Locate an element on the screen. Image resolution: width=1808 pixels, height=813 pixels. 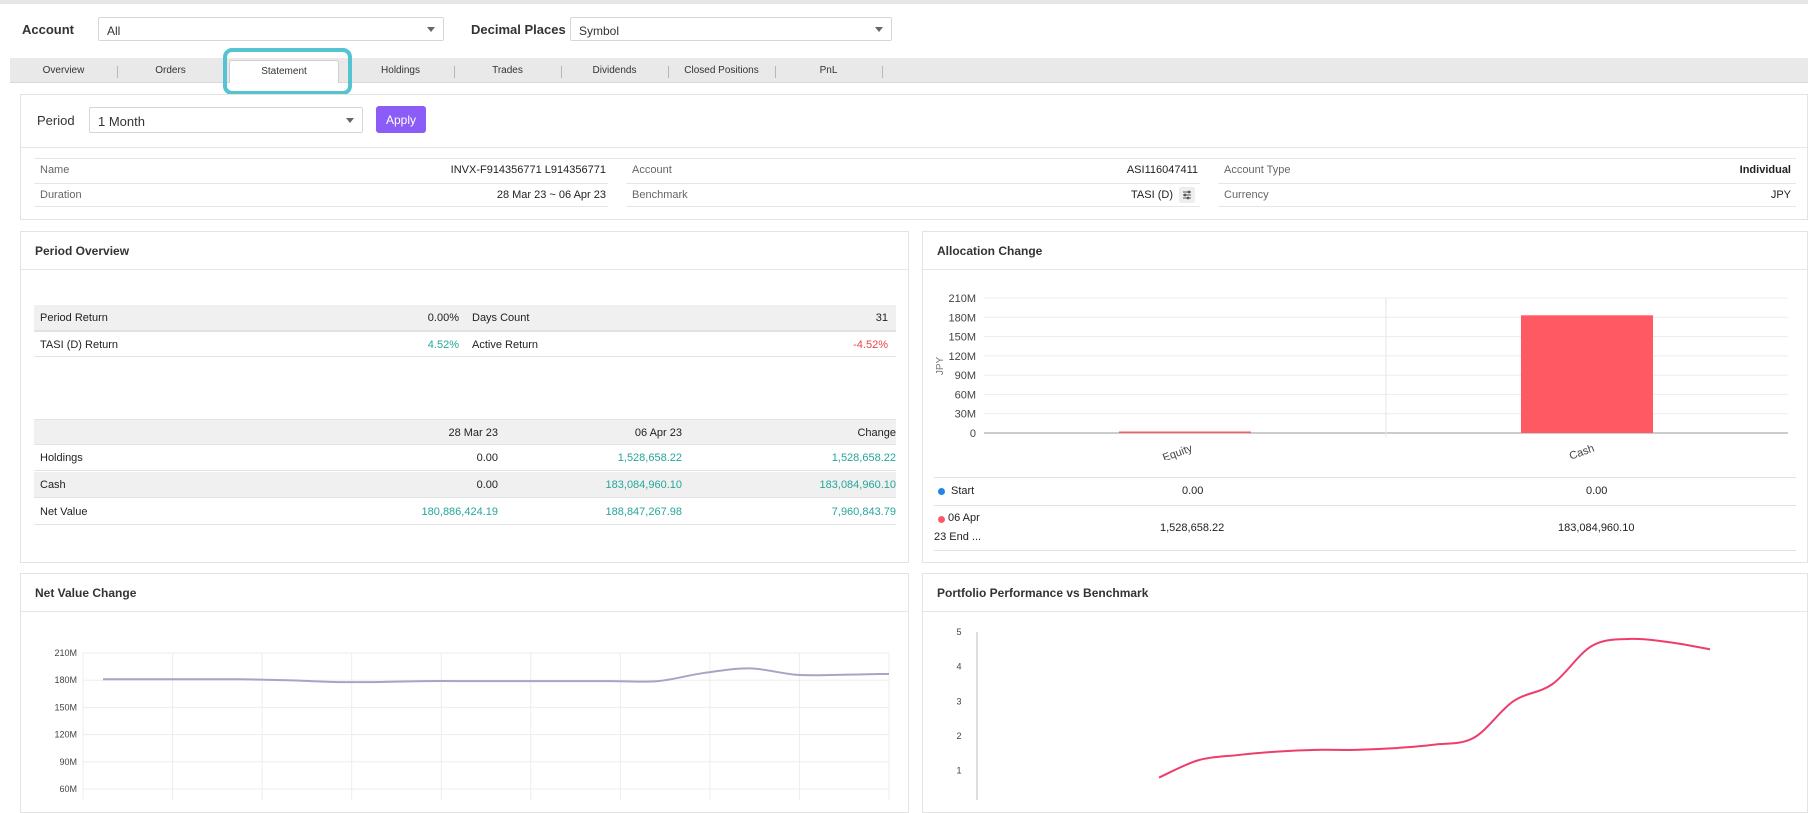
active-return-value: -4.52% is located at coordinates (870, 345).